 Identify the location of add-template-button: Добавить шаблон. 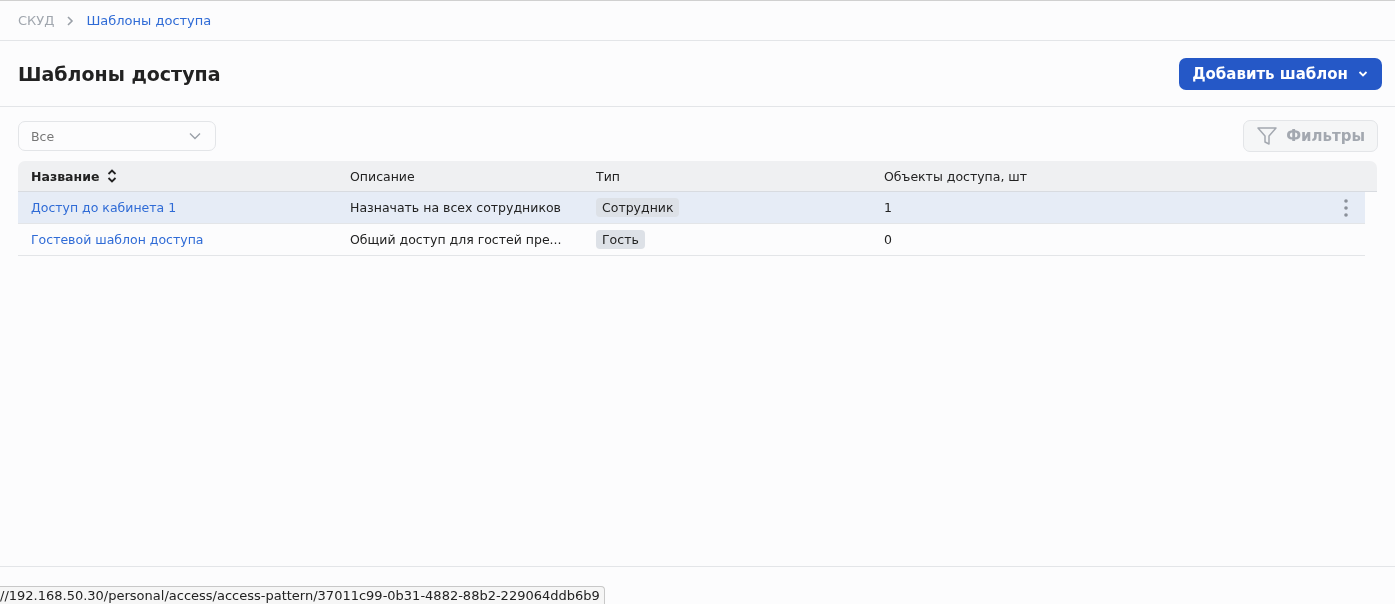
(1280, 73).